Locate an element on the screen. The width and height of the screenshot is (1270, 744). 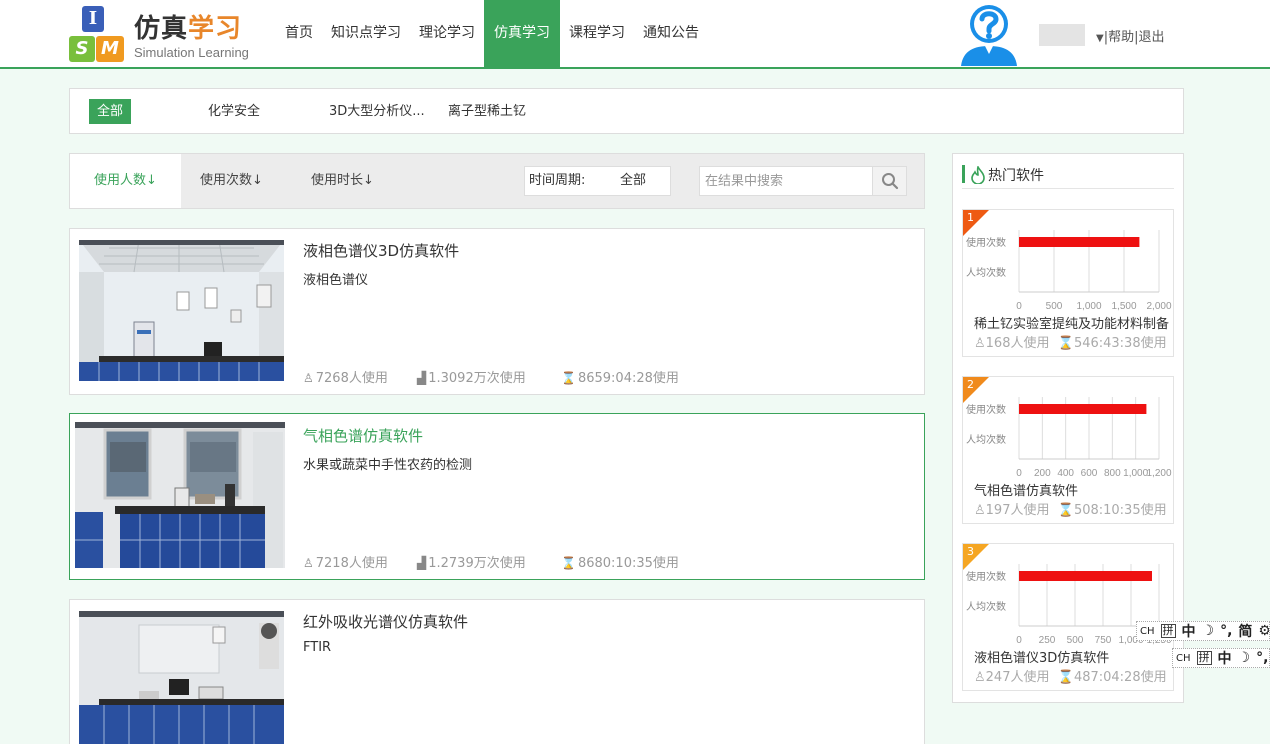
period-value: 全部 is located at coordinates (633, 180).